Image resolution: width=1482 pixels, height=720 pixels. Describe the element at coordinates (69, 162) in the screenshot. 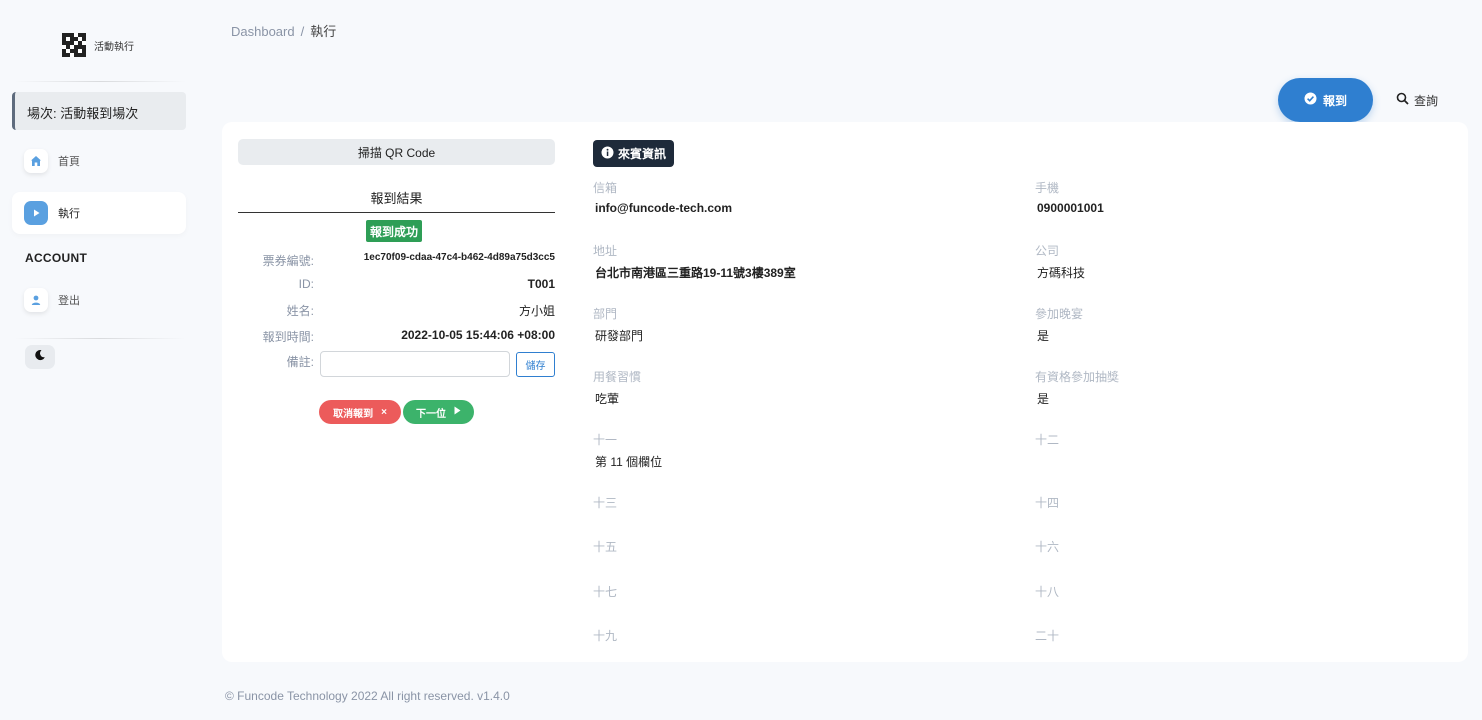

I see `sidebar-item-label: 首頁` at that location.